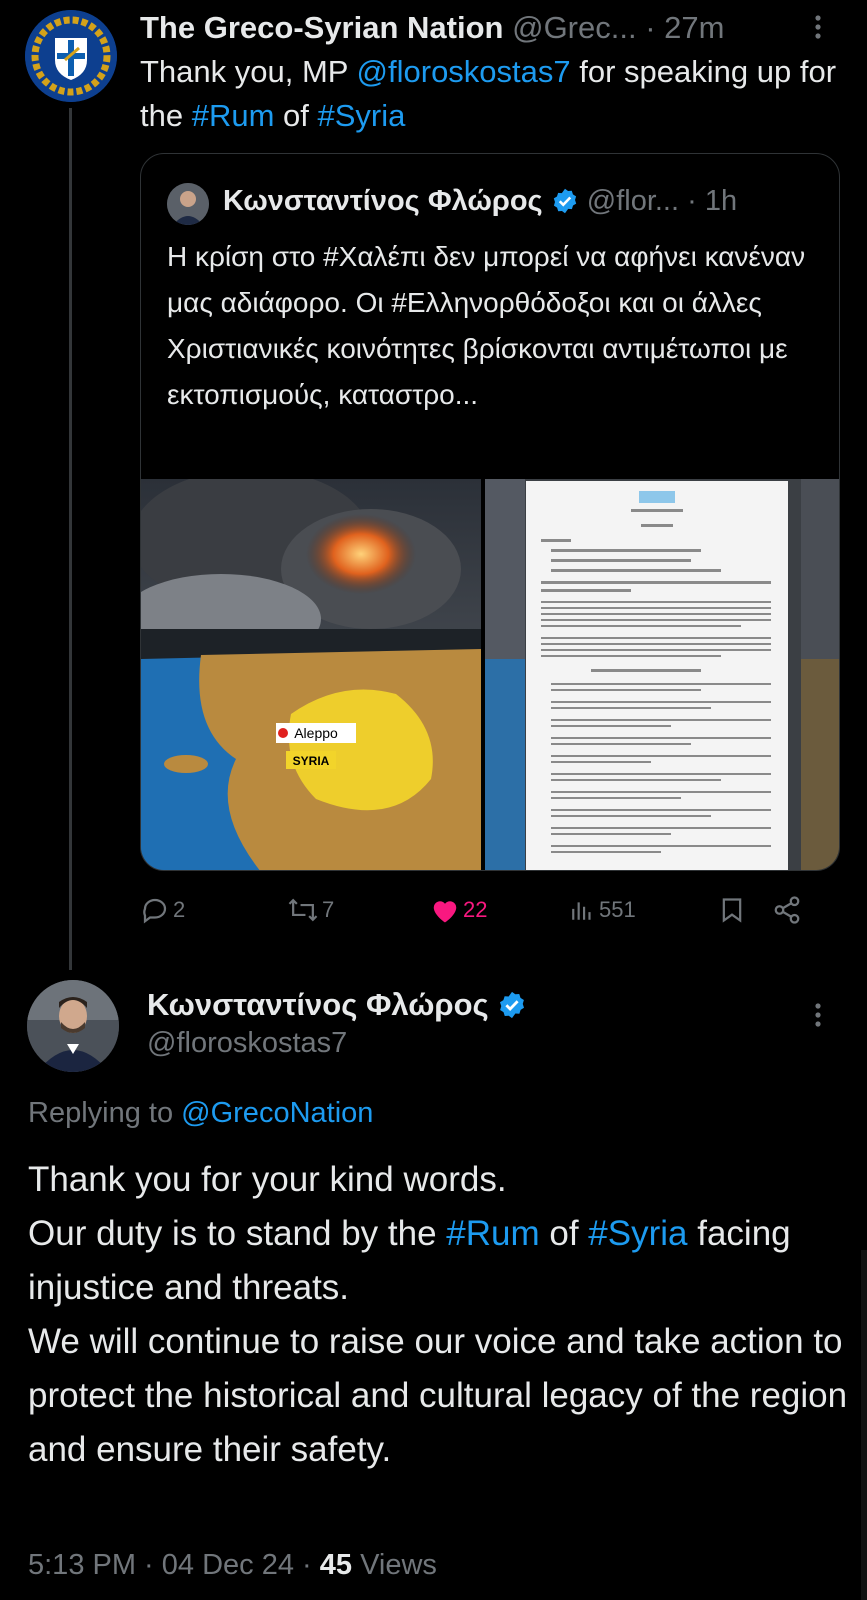 This screenshot has height=1600, width=867. Describe the element at coordinates (267, 1179) in the screenshot. I see `tweet-text-line: Thank you for your kind words.` at that location.